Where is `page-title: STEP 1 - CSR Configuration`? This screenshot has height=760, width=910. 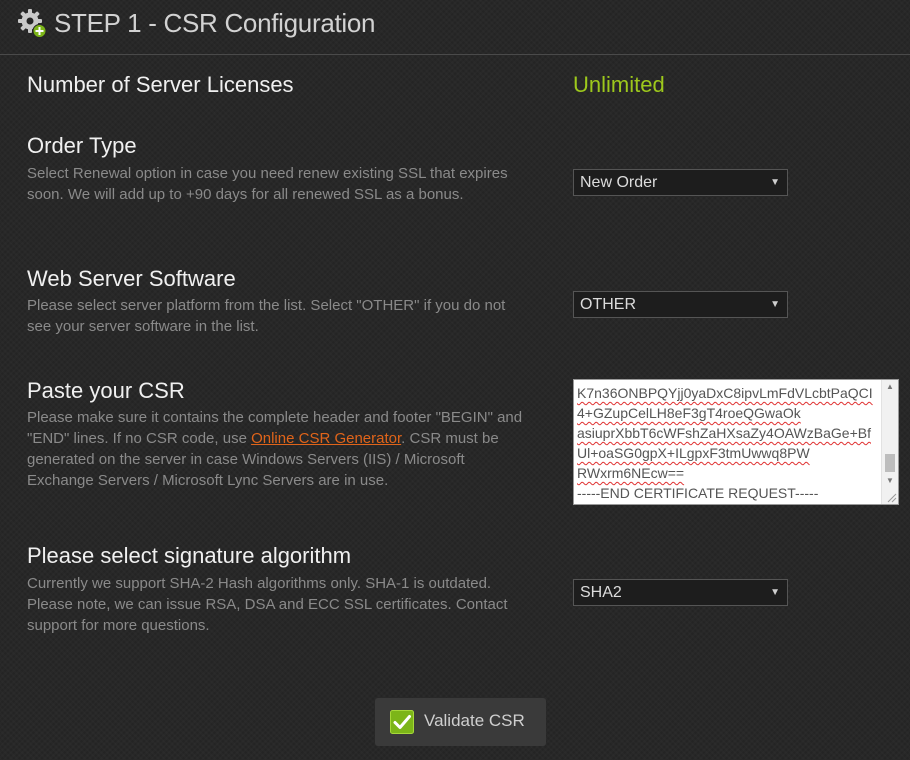 page-title: STEP 1 - CSR Configuration is located at coordinates (215, 23).